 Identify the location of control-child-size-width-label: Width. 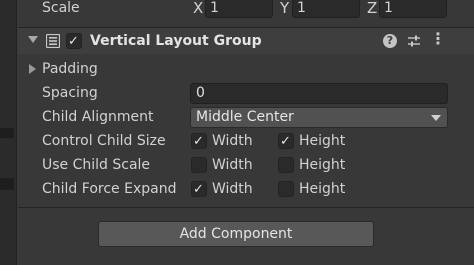
(232, 141).